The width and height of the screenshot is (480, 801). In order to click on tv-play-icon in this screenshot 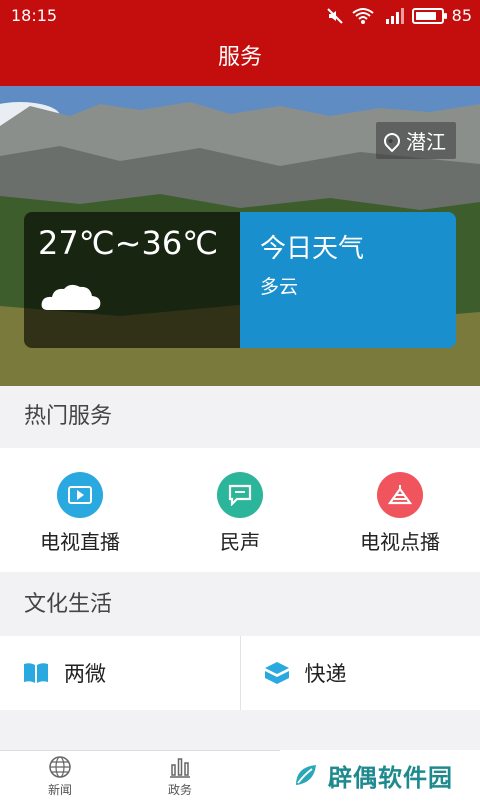, I will do `click(80, 495)`.